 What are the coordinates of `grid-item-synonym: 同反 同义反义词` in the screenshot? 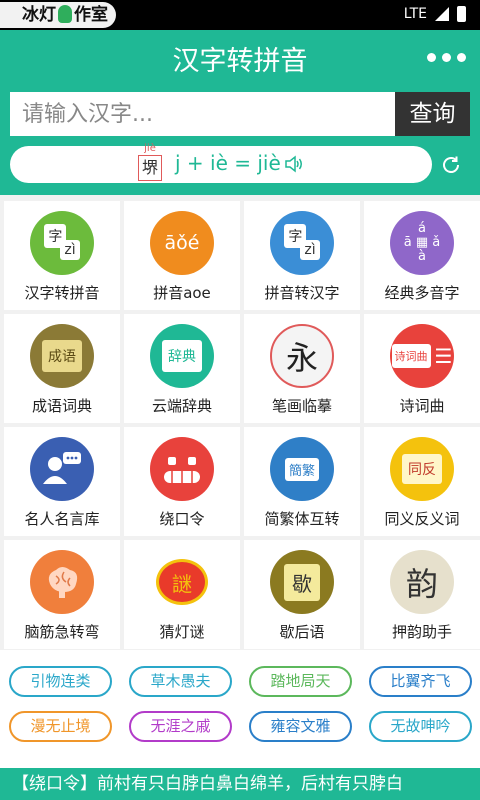 It's located at (422, 481).